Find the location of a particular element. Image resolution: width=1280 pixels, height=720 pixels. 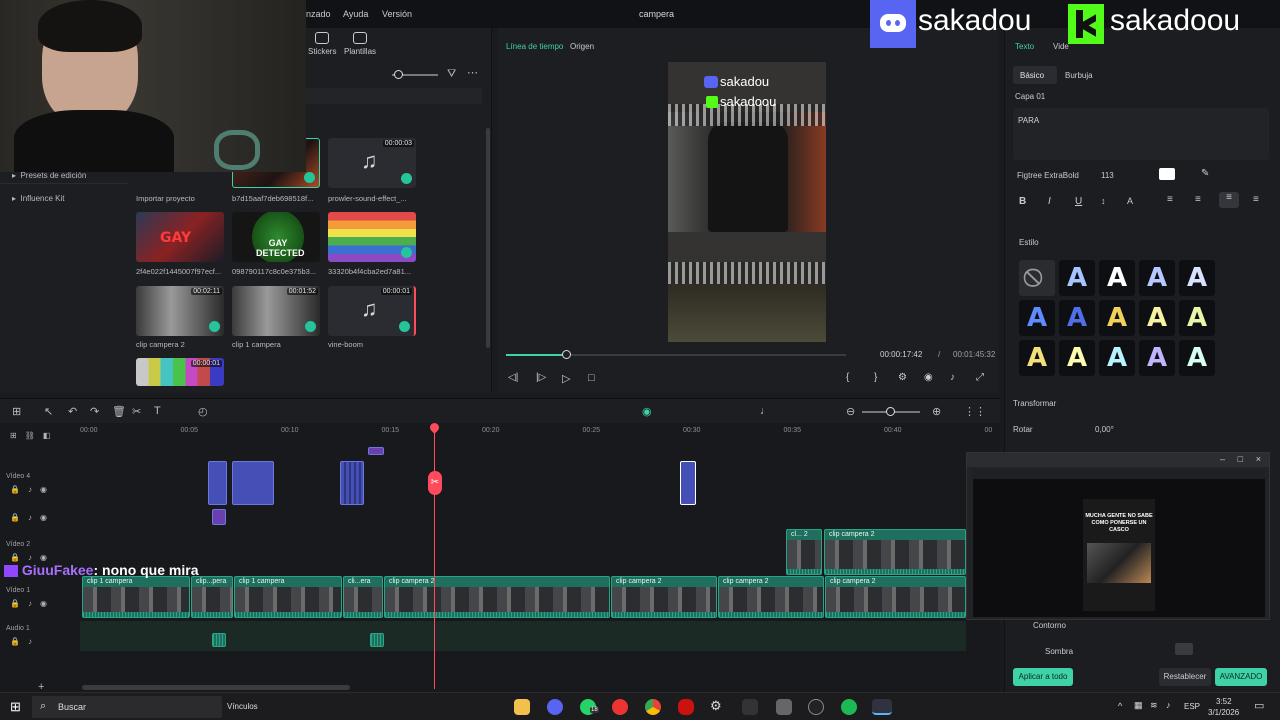

bold-icon: B is located at coordinates (1022, 201).